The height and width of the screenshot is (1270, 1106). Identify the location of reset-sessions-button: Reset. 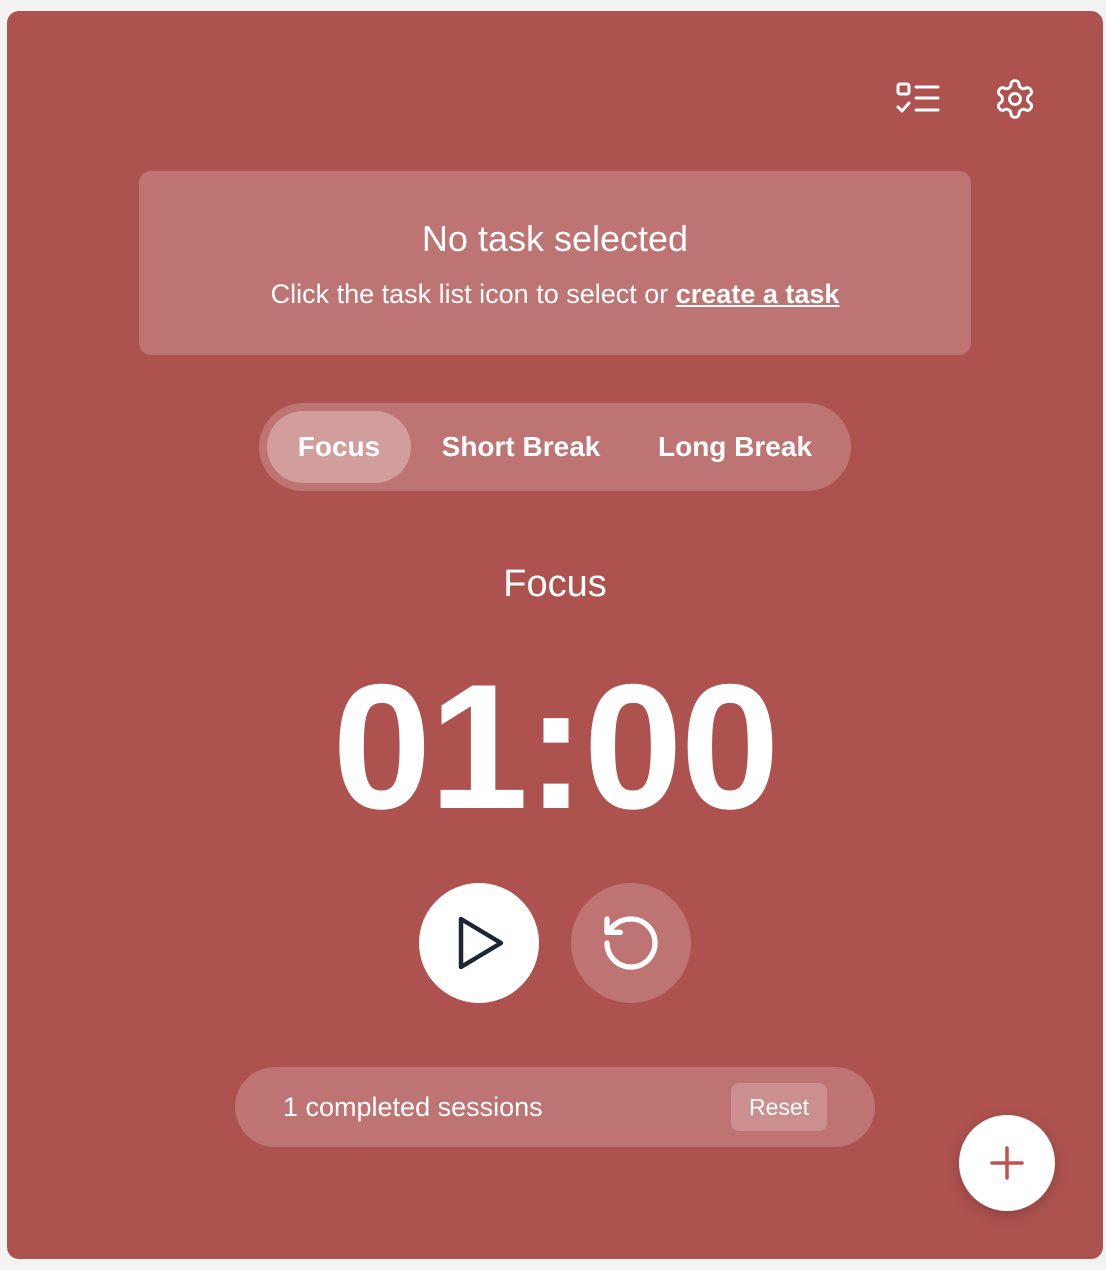
(779, 1107).